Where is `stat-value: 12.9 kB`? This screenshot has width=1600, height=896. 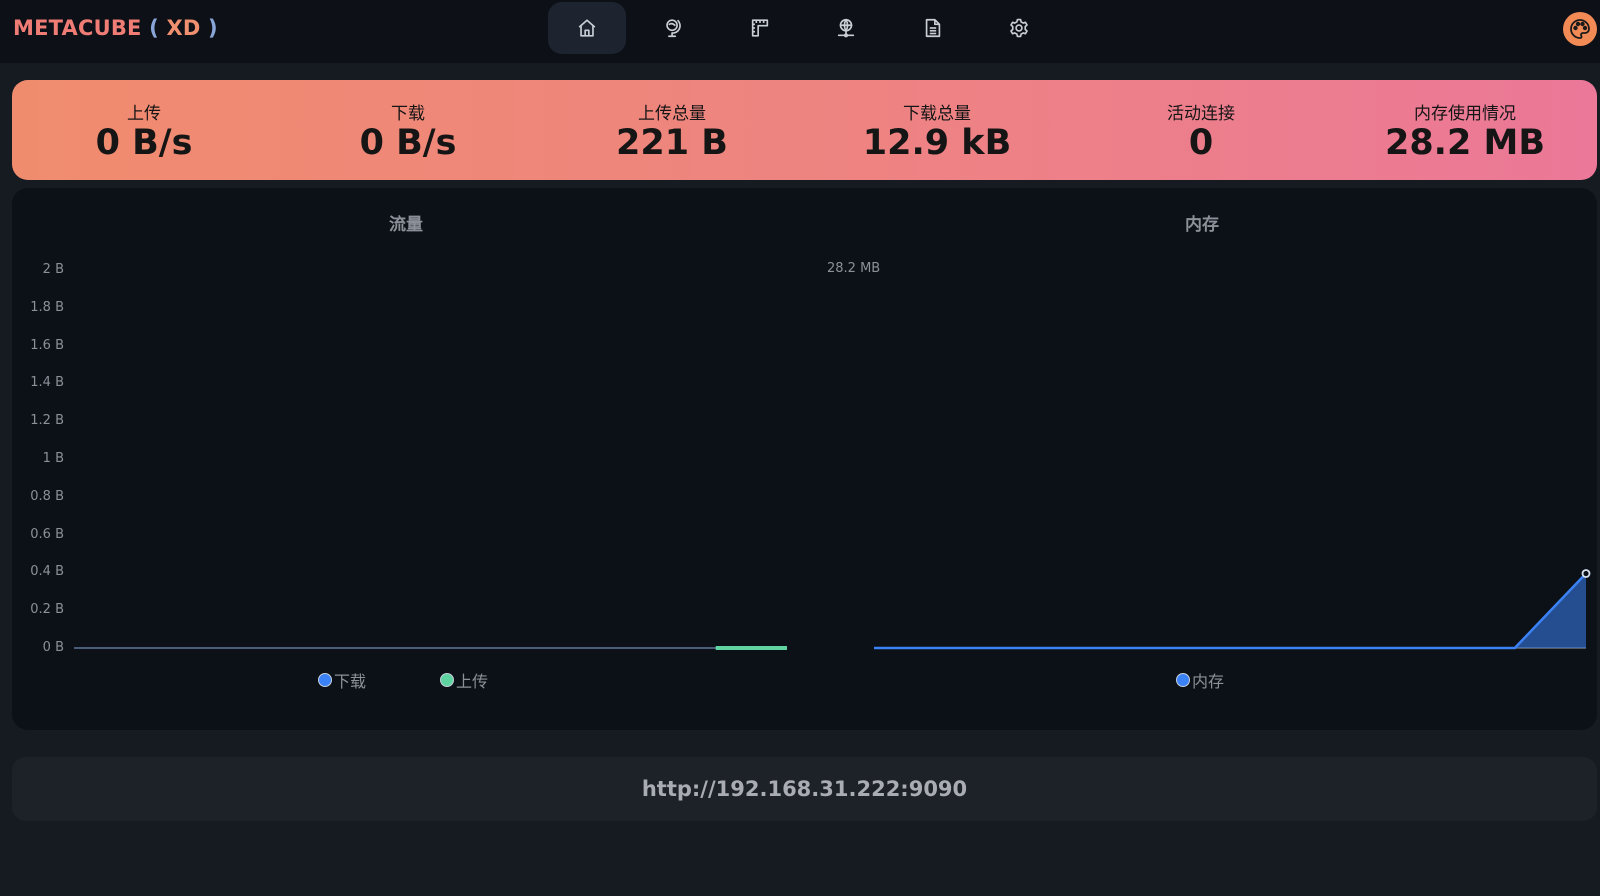 stat-value: 12.9 kB is located at coordinates (937, 143).